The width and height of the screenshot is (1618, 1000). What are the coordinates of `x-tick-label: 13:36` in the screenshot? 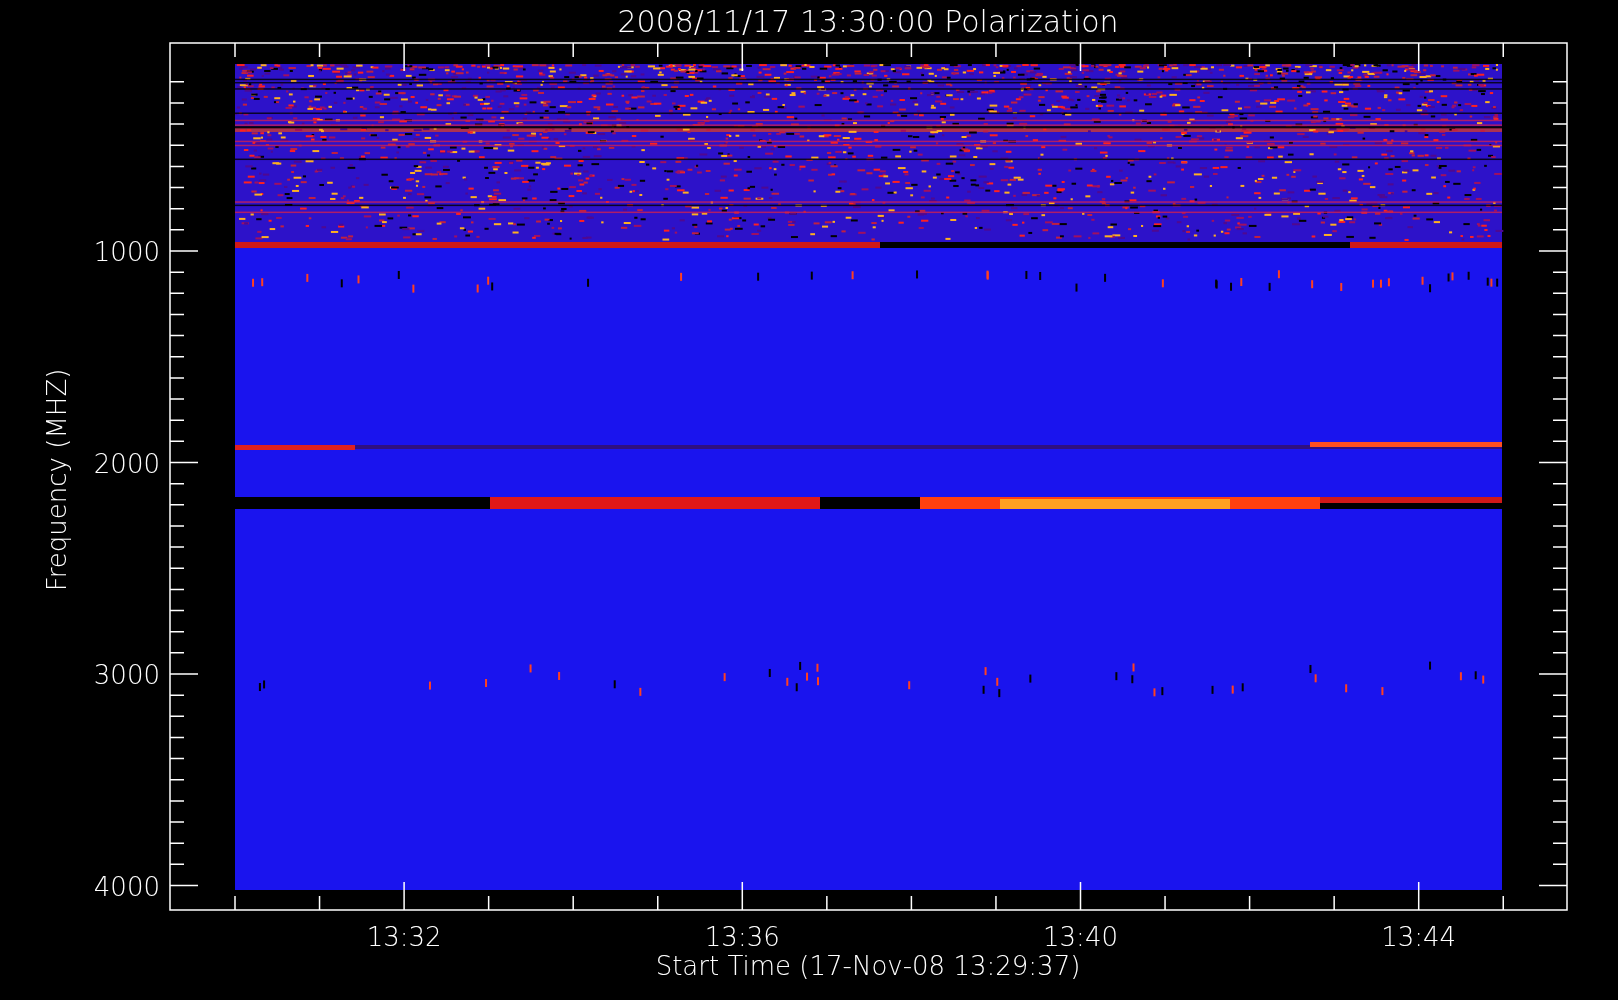 It's located at (742, 937).